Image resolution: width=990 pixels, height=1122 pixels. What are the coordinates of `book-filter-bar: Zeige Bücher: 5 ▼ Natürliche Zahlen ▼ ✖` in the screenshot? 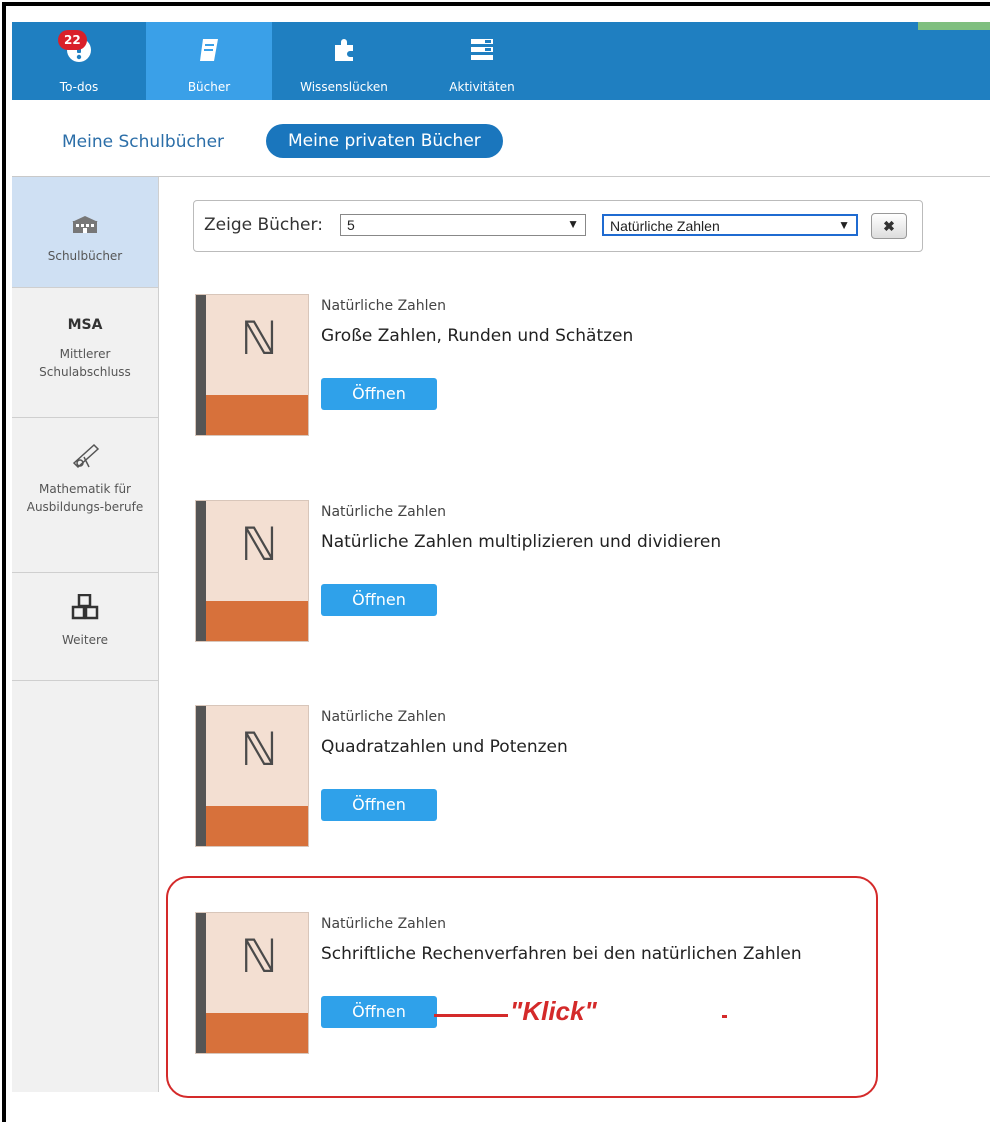 It's located at (558, 226).